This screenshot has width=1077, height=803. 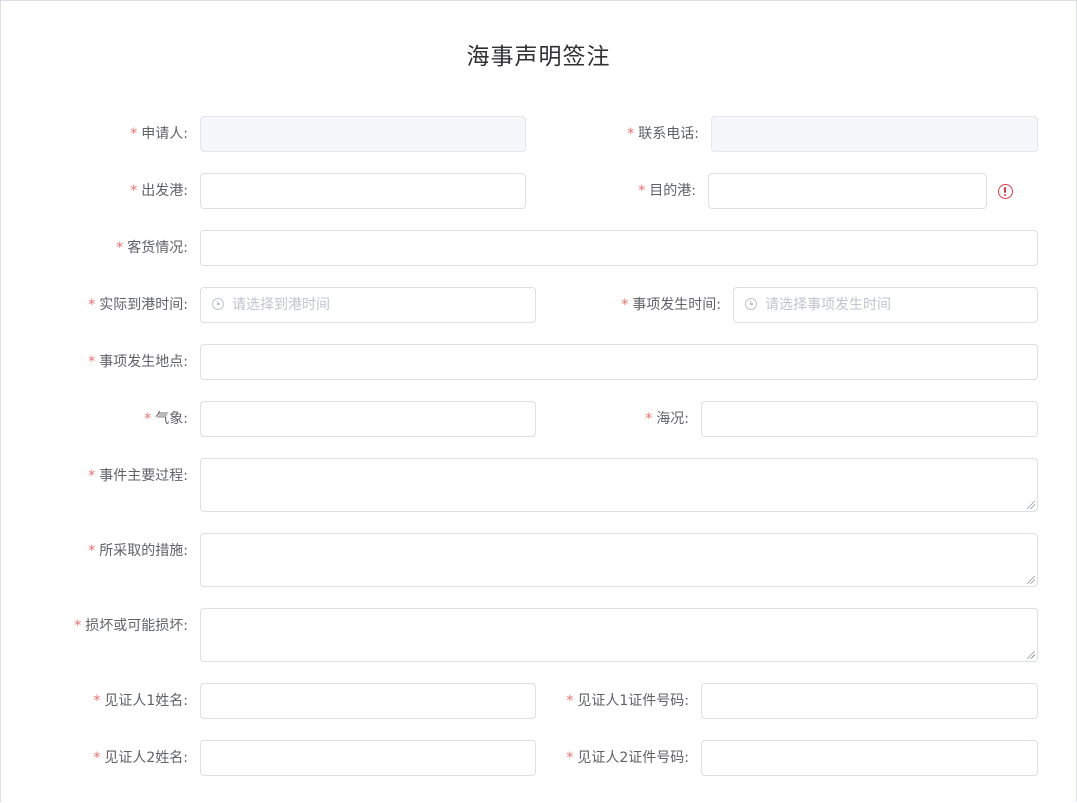 What do you see at coordinates (138, 551) in the screenshot?
I see `measures-label: * 所采取的措施:` at bounding box center [138, 551].